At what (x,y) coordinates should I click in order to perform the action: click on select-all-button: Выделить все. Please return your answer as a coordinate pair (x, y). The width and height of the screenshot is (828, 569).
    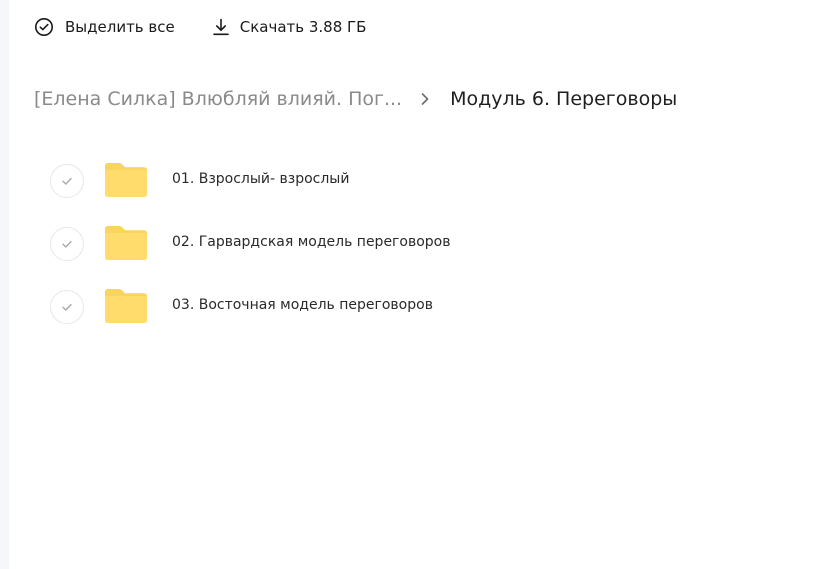
    Looking at the image, I should click on (104, 27).